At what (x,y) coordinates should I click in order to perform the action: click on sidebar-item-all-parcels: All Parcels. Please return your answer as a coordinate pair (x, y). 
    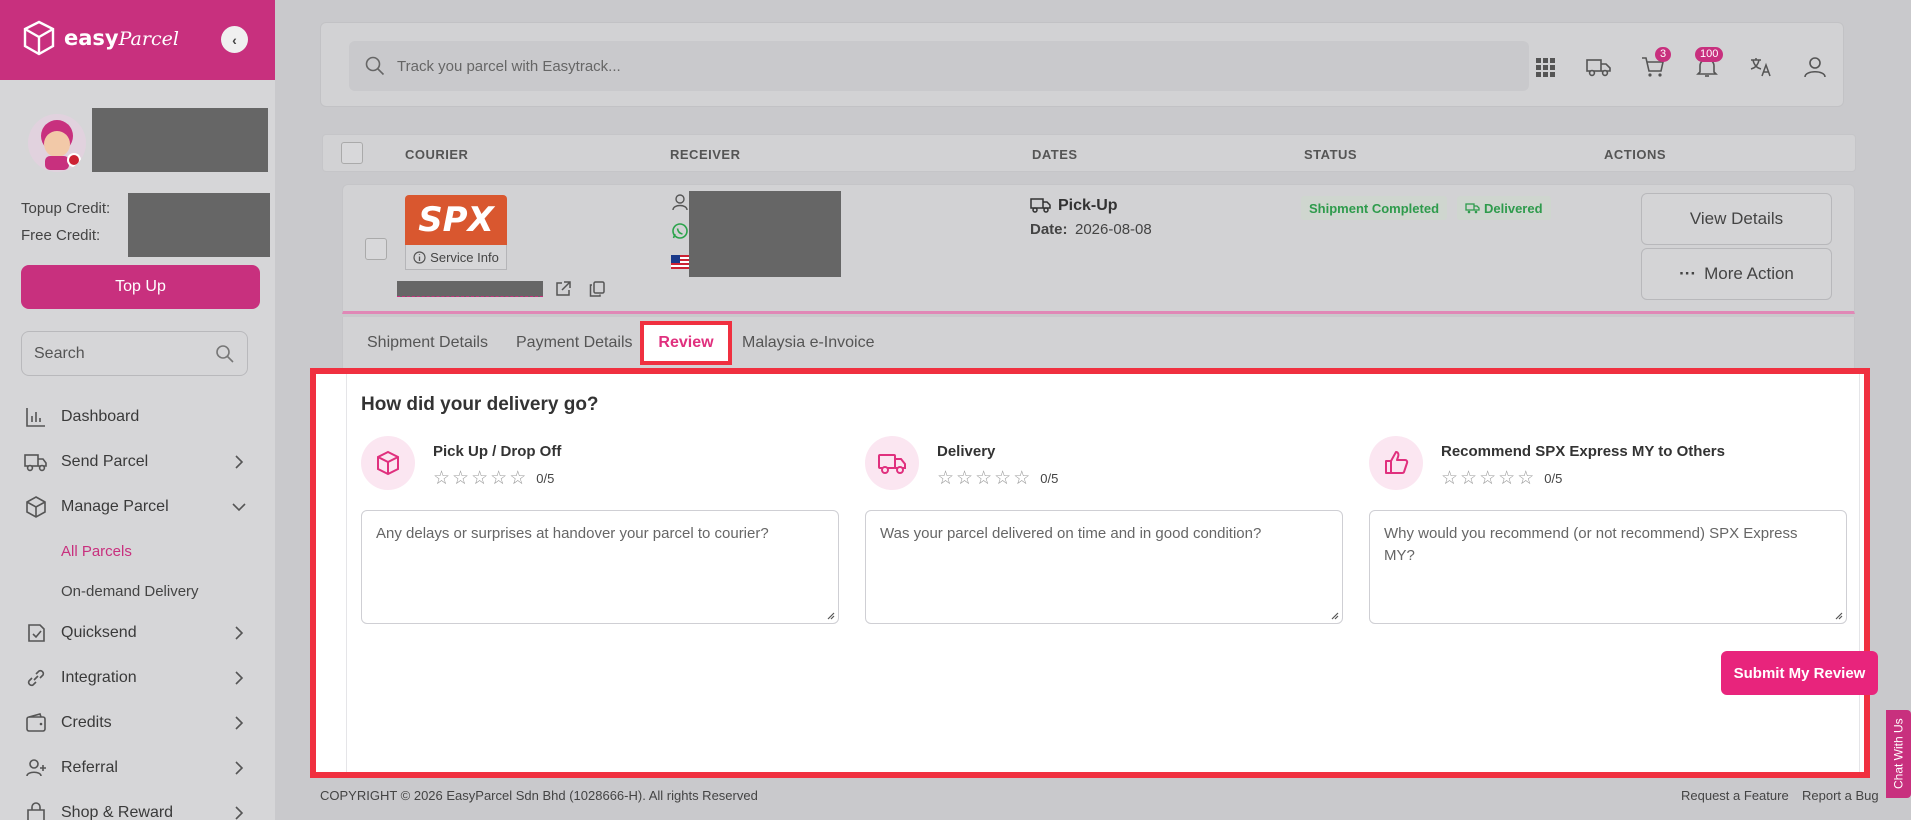
    Looking at the image, I should click on (96, 551).